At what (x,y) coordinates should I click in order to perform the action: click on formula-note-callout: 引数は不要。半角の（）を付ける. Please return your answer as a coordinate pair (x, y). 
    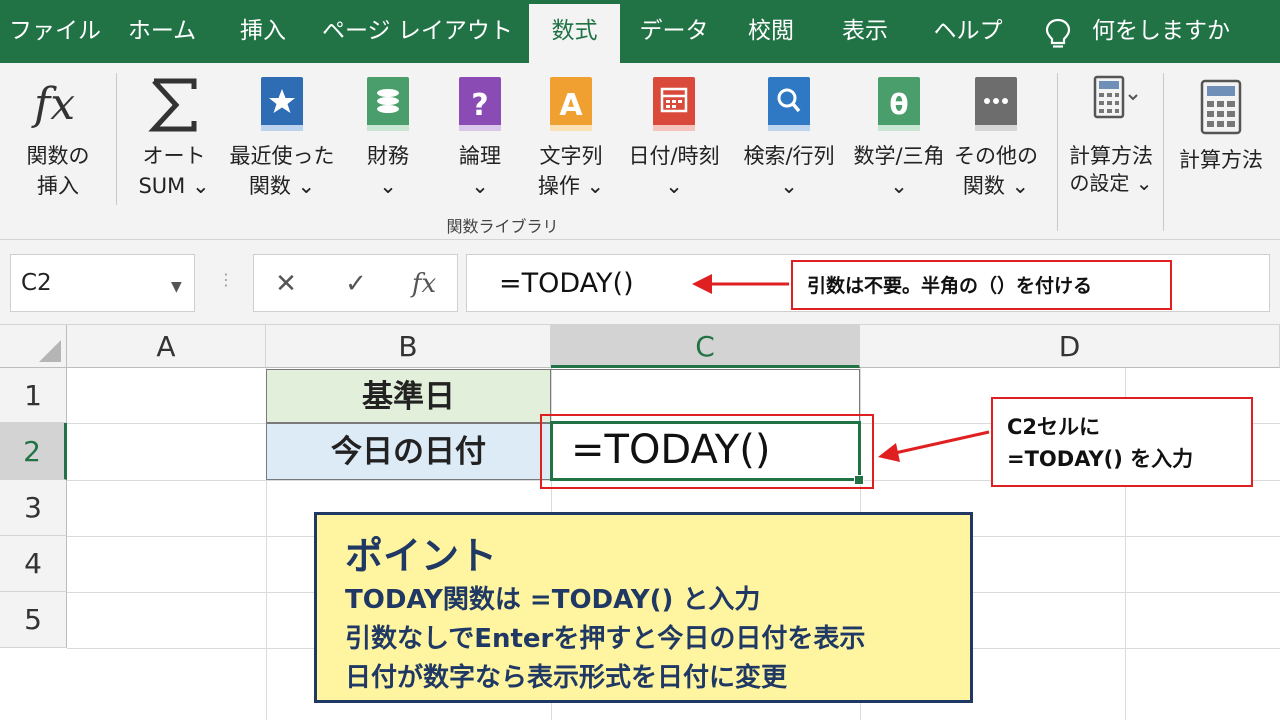
    Looking at the image, I should click on (981, 285).